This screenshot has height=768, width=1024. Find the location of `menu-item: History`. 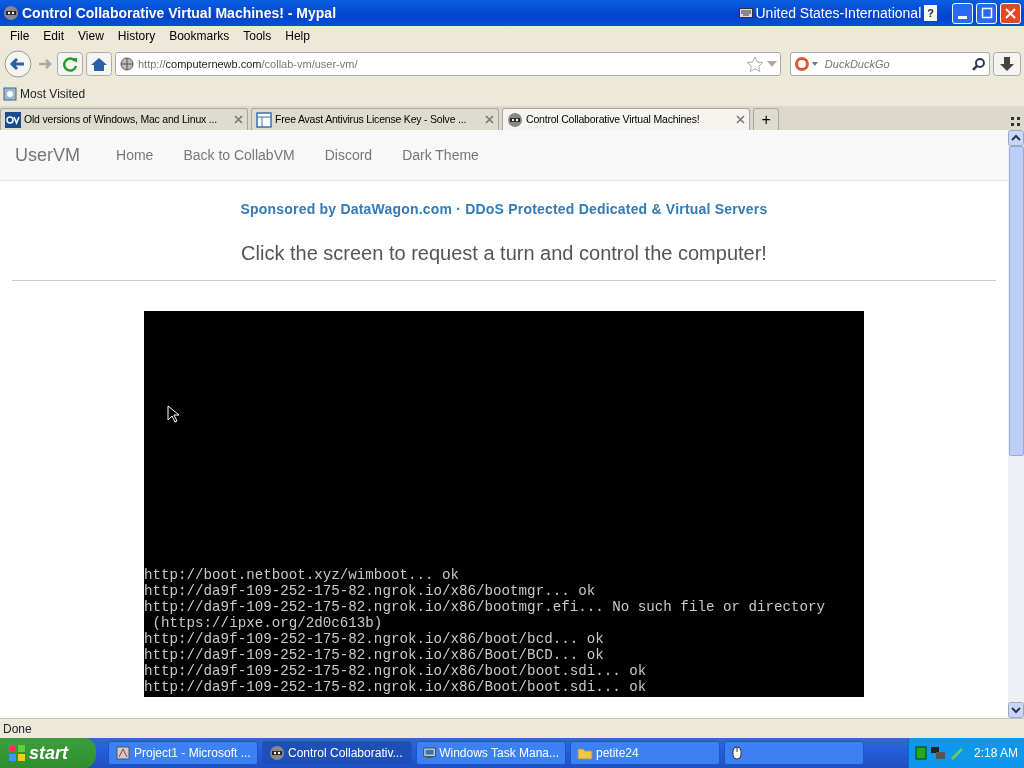

menu-item: History is located at coordinates (136, 36).